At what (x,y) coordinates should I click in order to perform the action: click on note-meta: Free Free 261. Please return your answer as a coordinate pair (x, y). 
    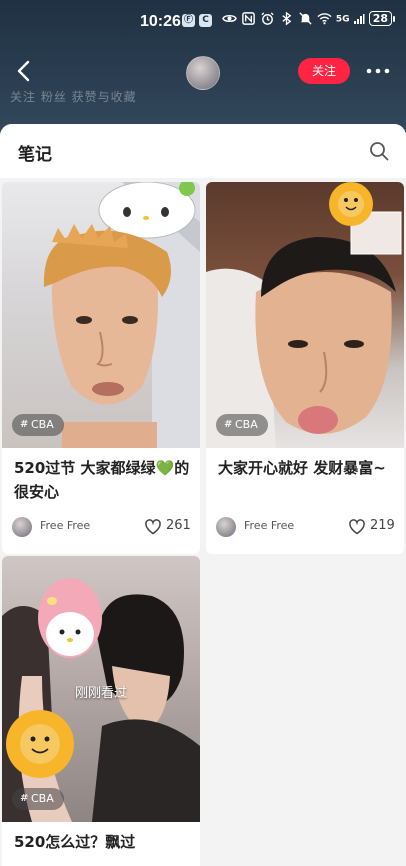
    Looking at the image, I should click on (102, 527).